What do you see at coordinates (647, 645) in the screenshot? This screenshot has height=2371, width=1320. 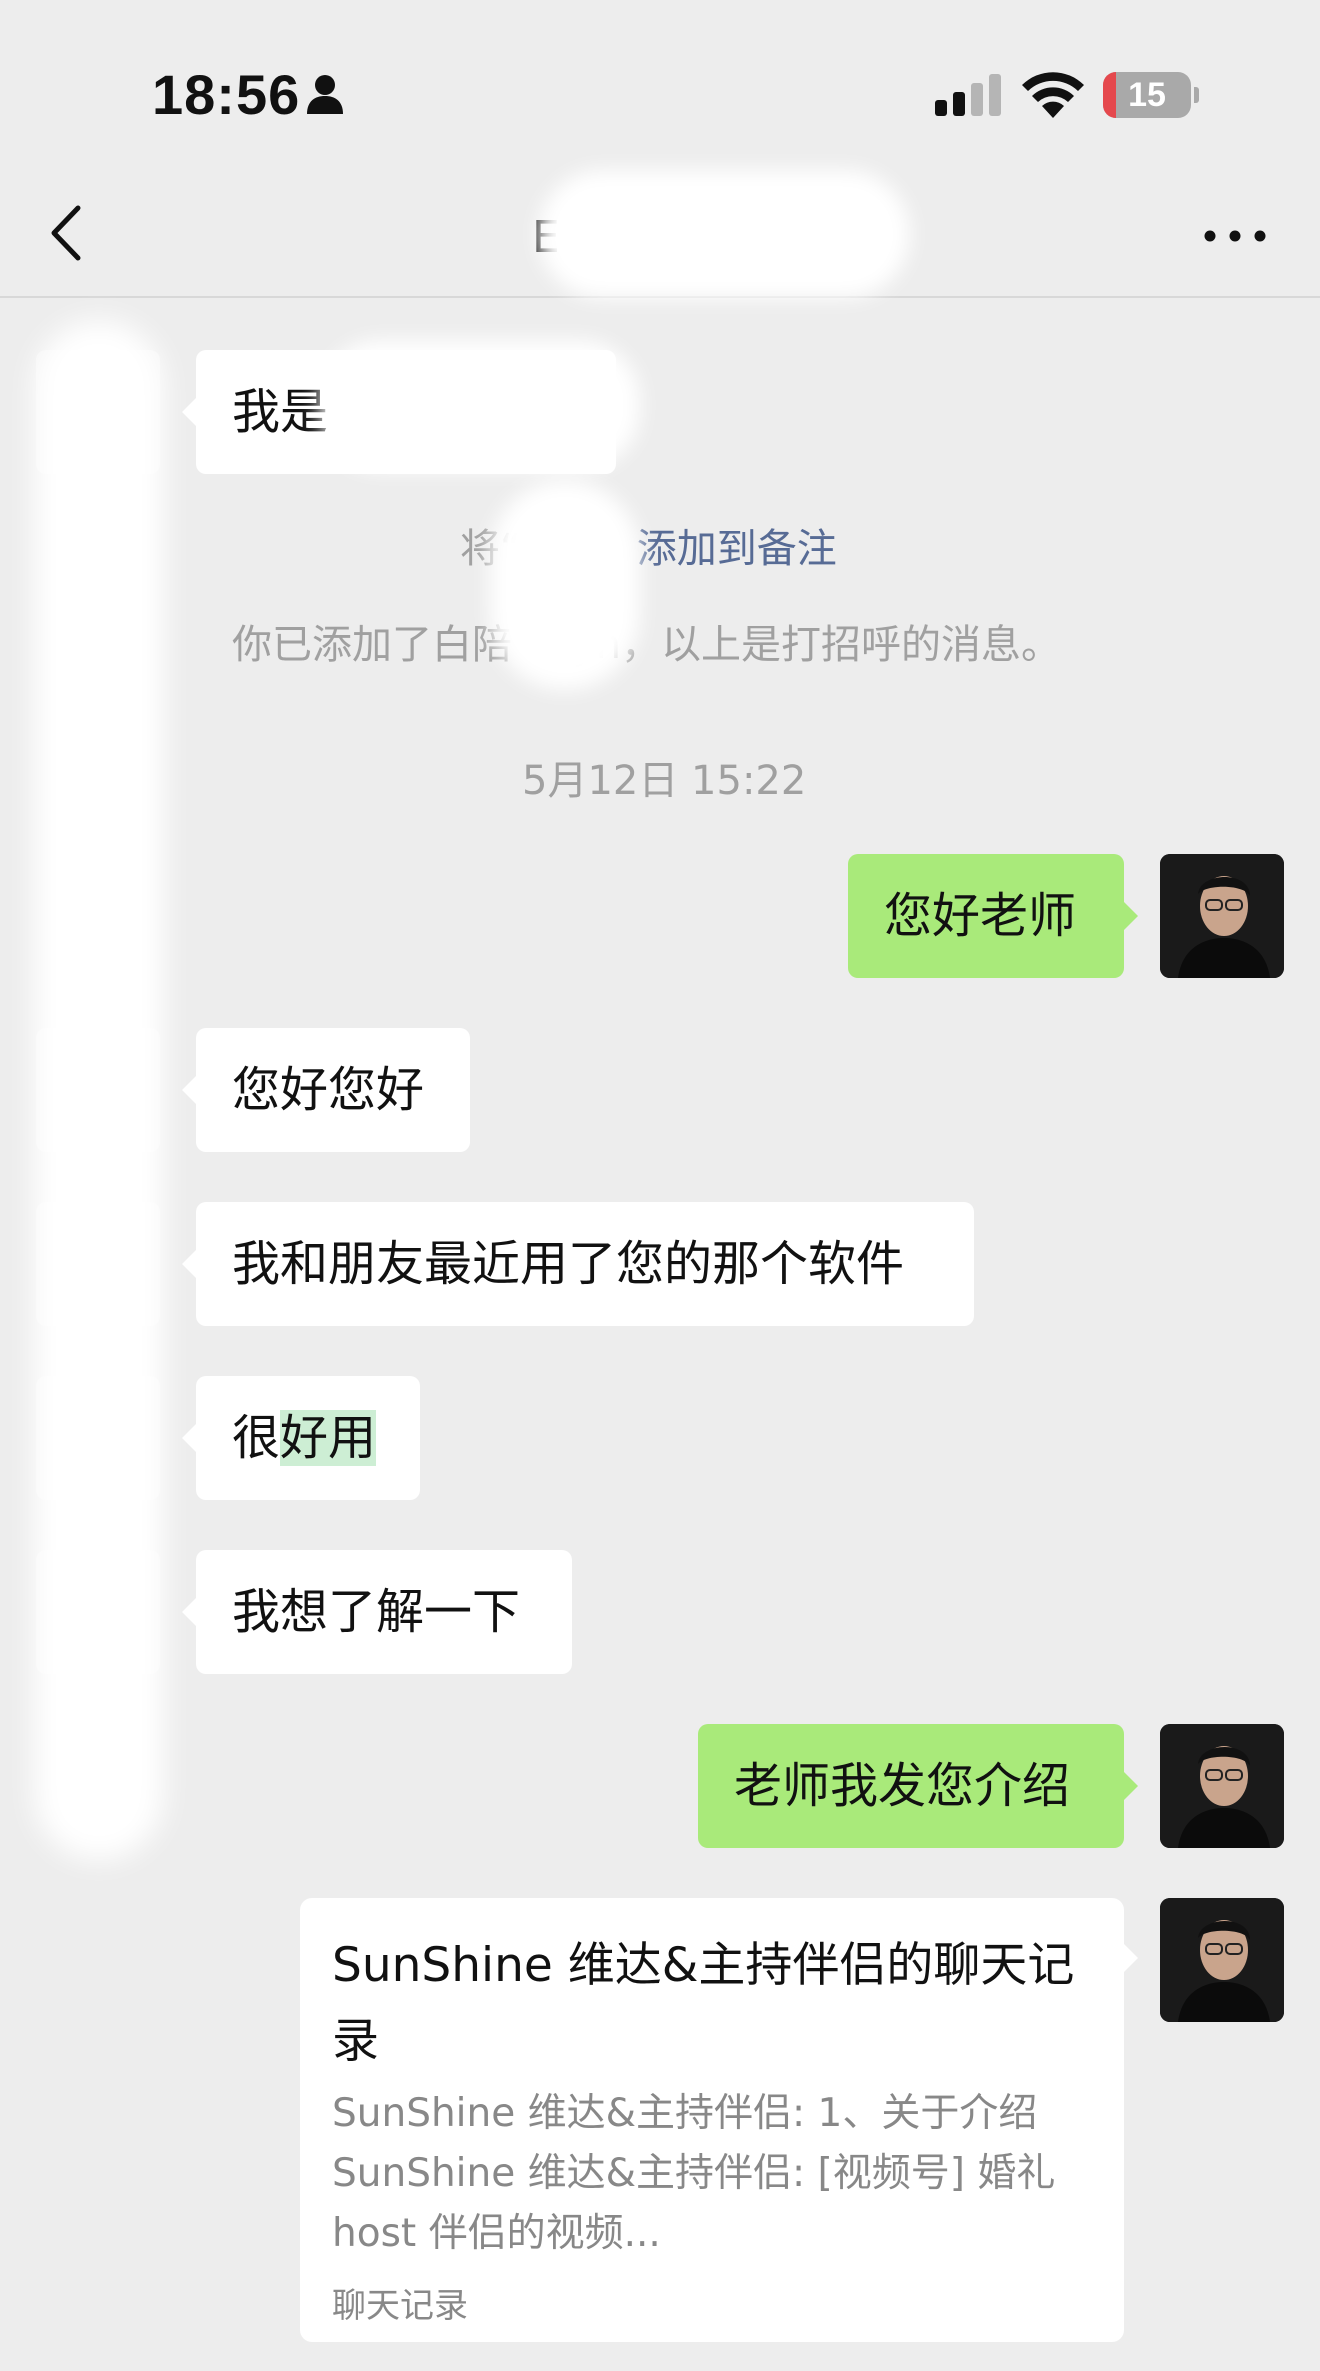 I see `added-contact-notice: 你已添加了白陪 yn，以上是打招呼的消息。` at bounding box center [647, 645].